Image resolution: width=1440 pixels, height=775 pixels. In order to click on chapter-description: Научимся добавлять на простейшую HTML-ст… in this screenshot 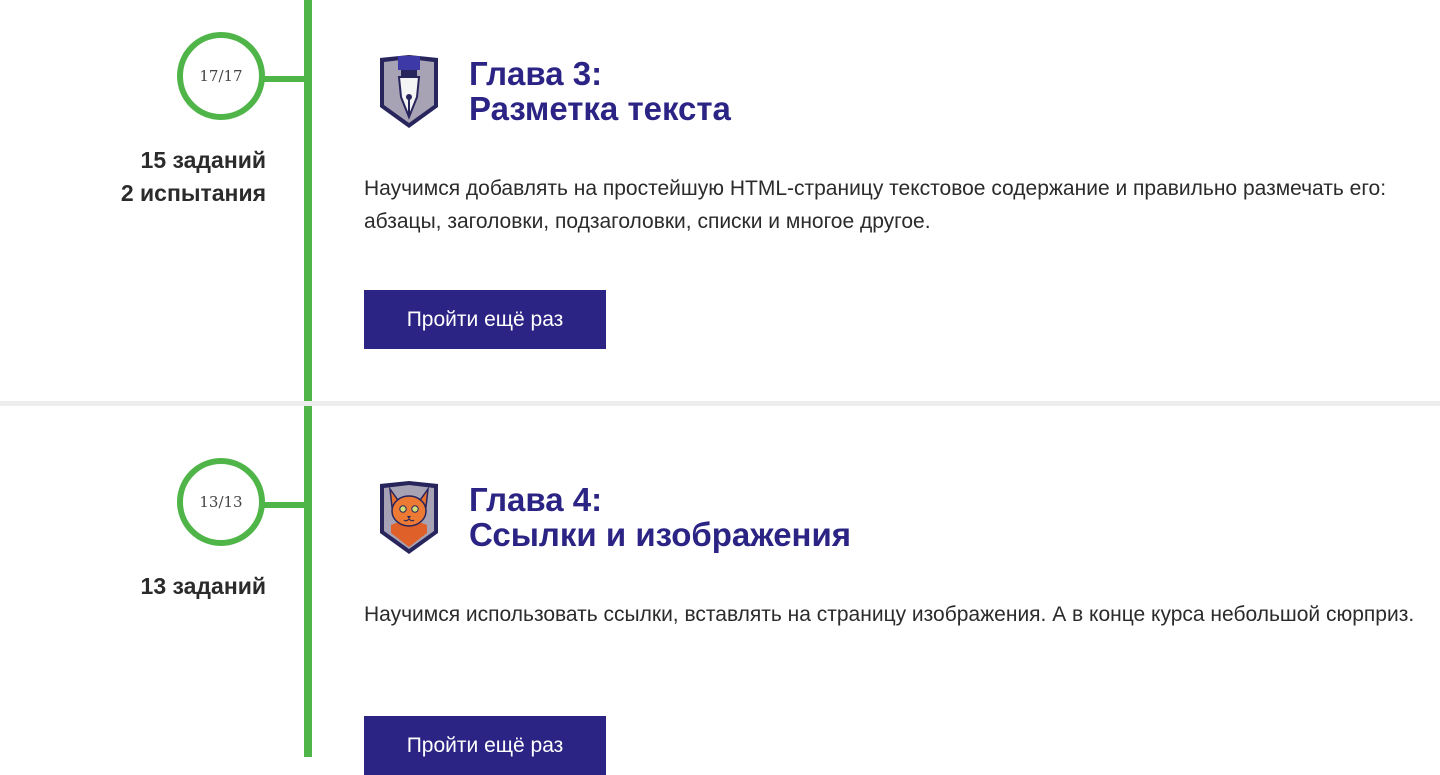, I will do `click(875, 205)`.